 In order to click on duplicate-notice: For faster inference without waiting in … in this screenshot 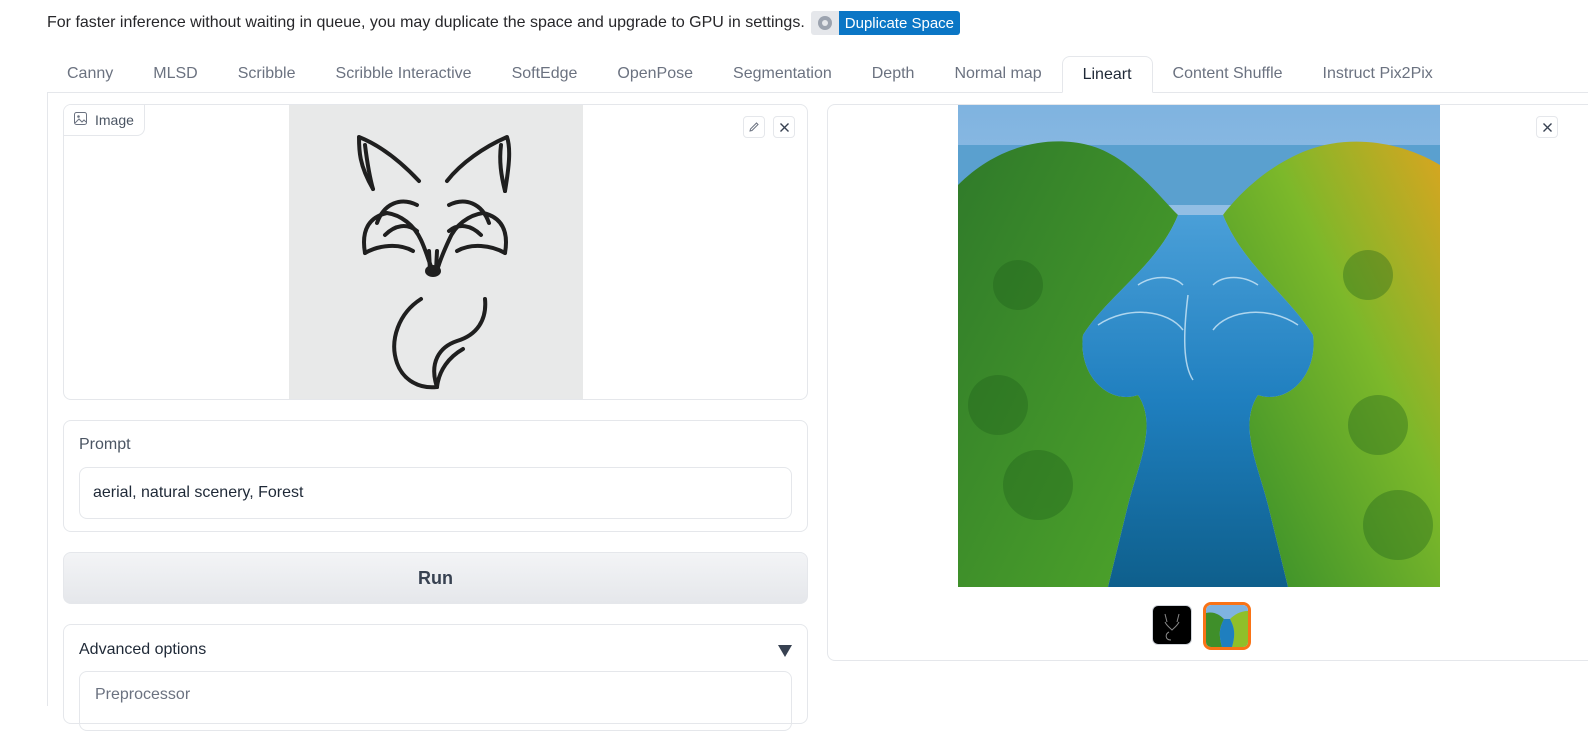, I will do `click(504, 23)`.